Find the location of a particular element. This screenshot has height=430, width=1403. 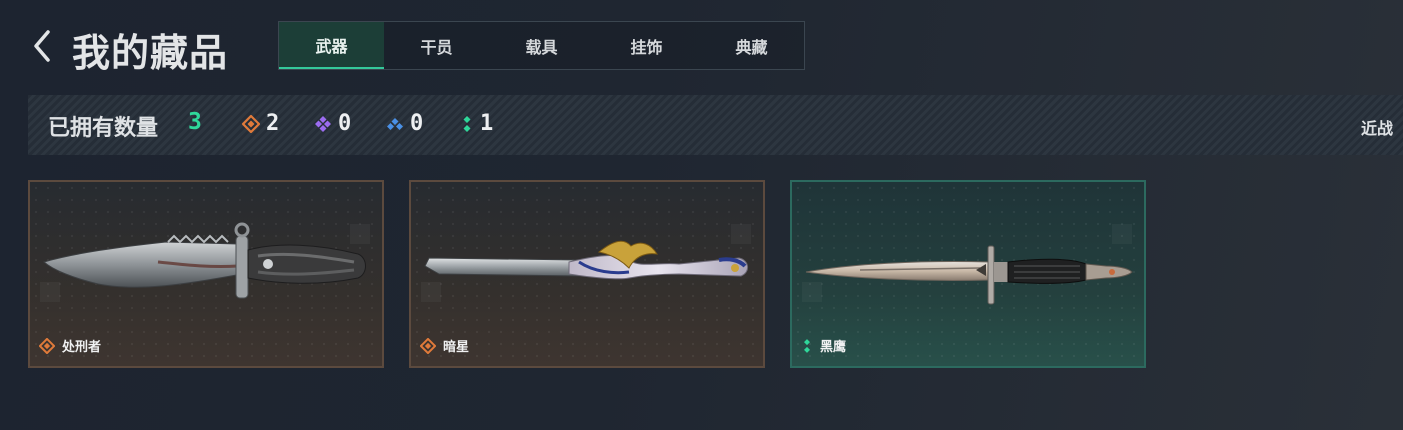

tab-charms: 挂饰 is located at coordinates (646, 45).